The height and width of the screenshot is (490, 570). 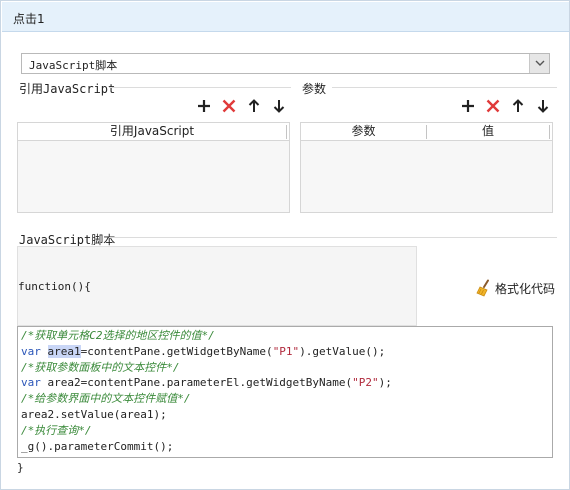 I want to click on ref-js-table-header: 引用JavaScript, so click(x=153, y=132).